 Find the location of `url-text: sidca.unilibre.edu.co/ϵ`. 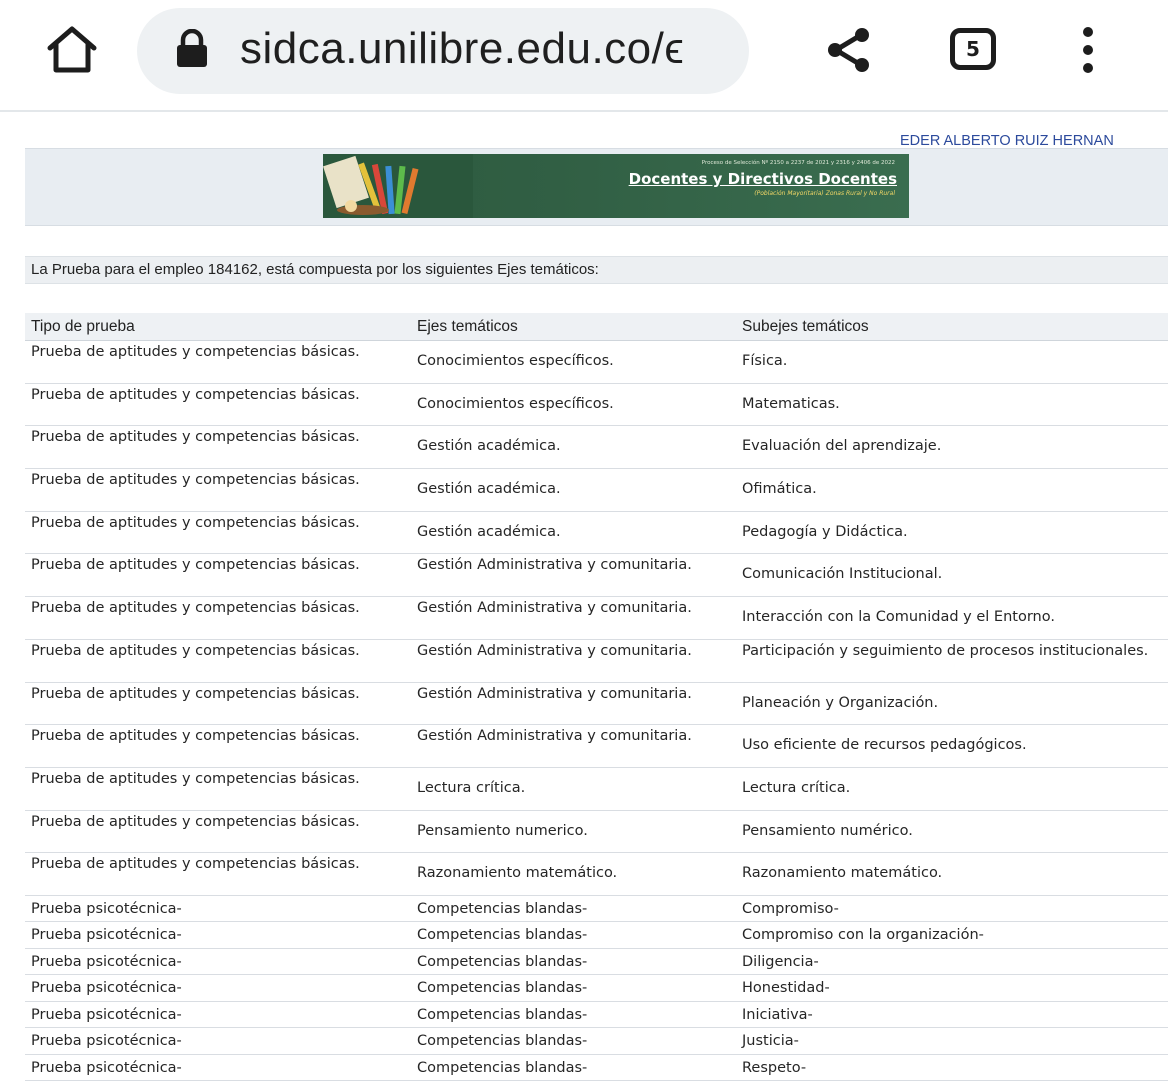

url-text: sidca.unilibre.edu.co/ϵ is located at coordinates (490, 49).